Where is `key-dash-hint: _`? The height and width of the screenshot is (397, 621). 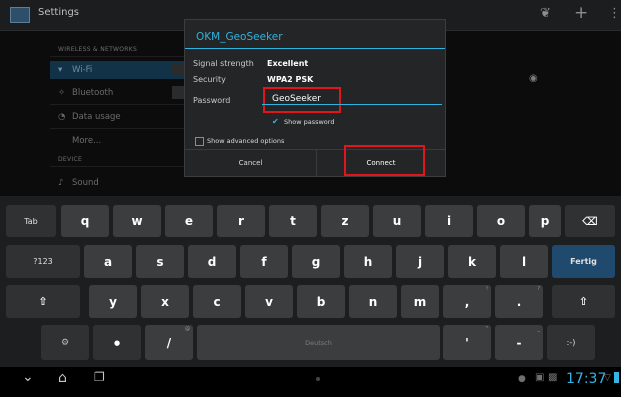 key-dash-hint: _ is located at coordinates (539, 329).